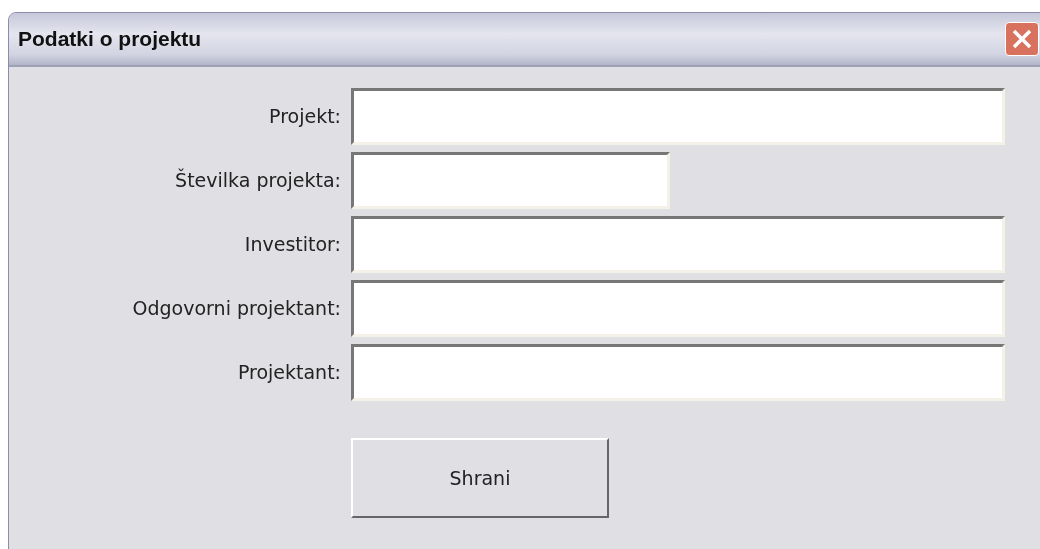 Image resolution: width=1040 pixels, height=549 pixels. Describe the element at coordinates (305, 117) in the screenshot. I see `field-label: Projekt:` at that location.